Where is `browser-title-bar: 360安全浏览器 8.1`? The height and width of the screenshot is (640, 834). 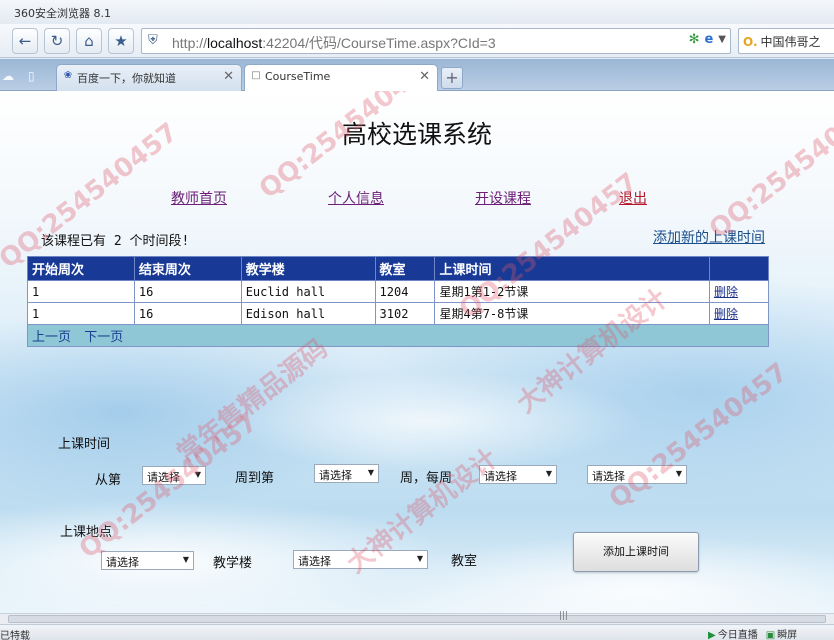
browser-title-bar: 360安全浏览器 8.1 is located at coordinates (417, 12).